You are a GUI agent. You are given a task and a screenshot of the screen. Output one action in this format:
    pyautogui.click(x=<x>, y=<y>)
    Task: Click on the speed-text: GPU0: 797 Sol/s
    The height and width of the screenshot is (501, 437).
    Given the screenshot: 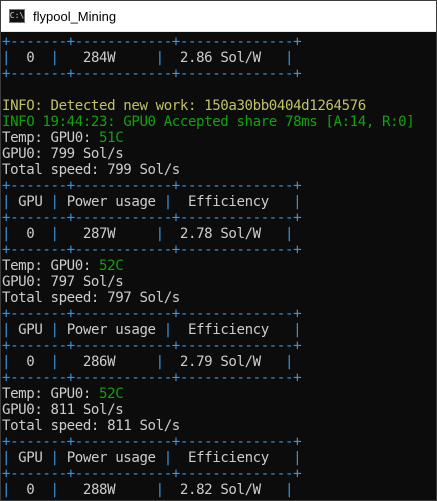 What is the action you would take?
    pyautogui.click(x=63, y=282)
    